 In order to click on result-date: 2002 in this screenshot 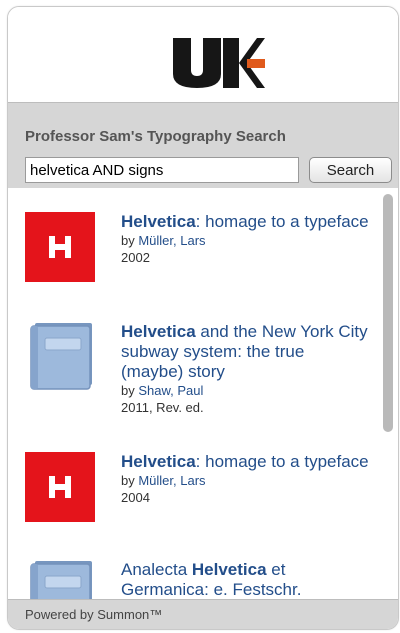, I will do `click(135, 257)`.